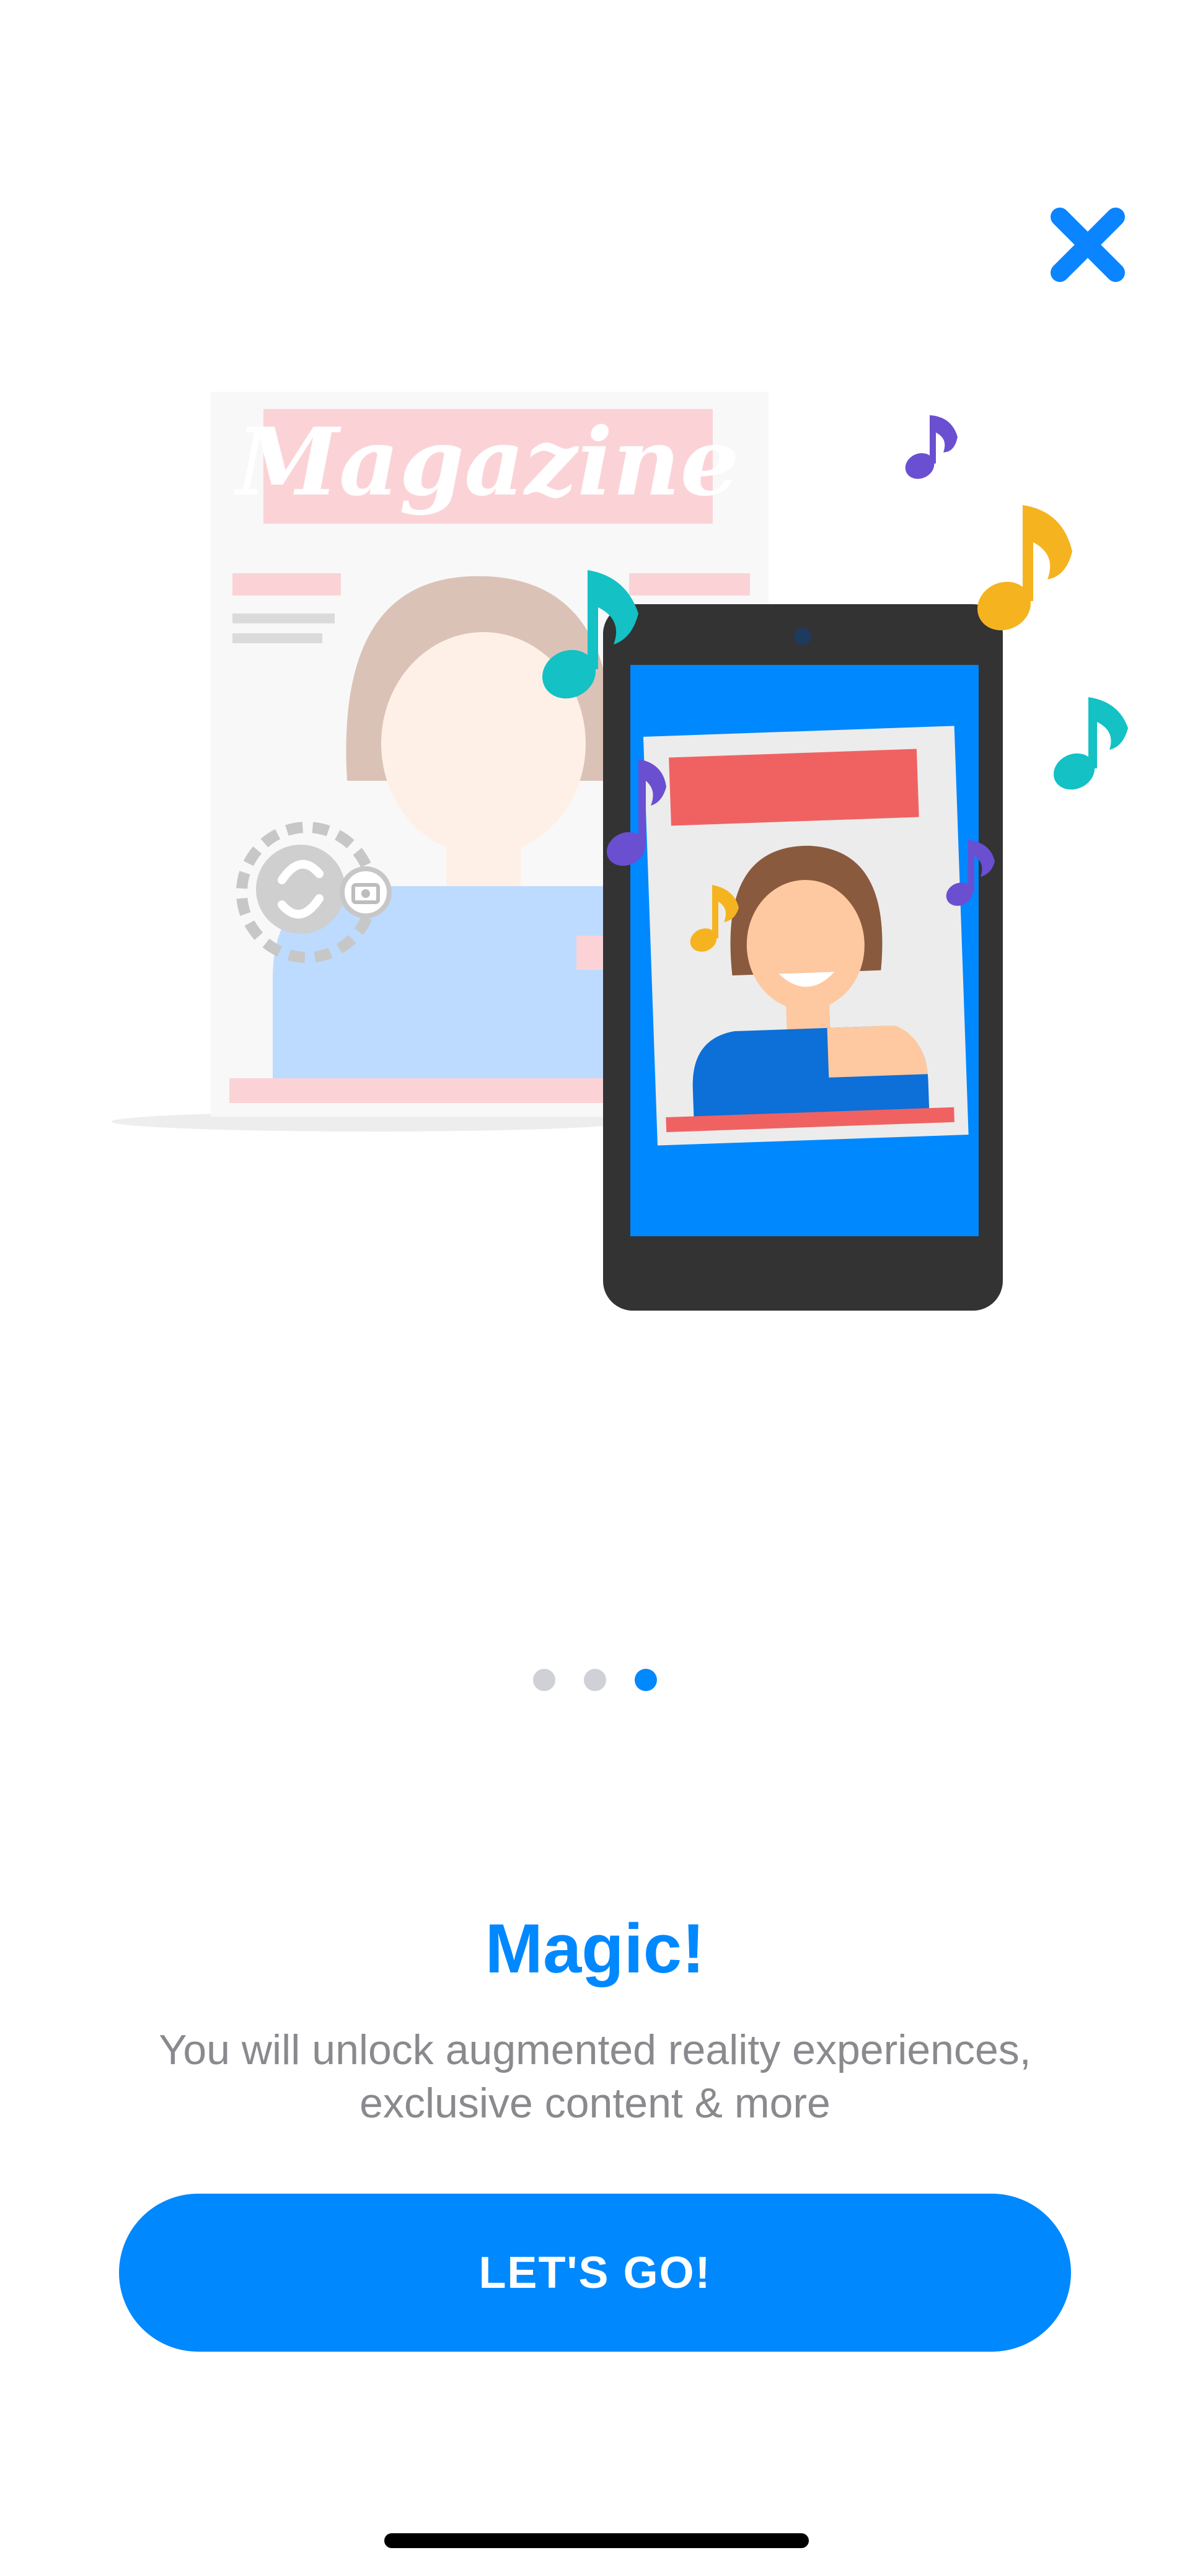 This screenshot has width=1190, height=2576. What do you see at coordinates (595, 2273) in the screenshot?
I see `lets-go-button: LET'S GO!` at bounding box center [595, 2273].